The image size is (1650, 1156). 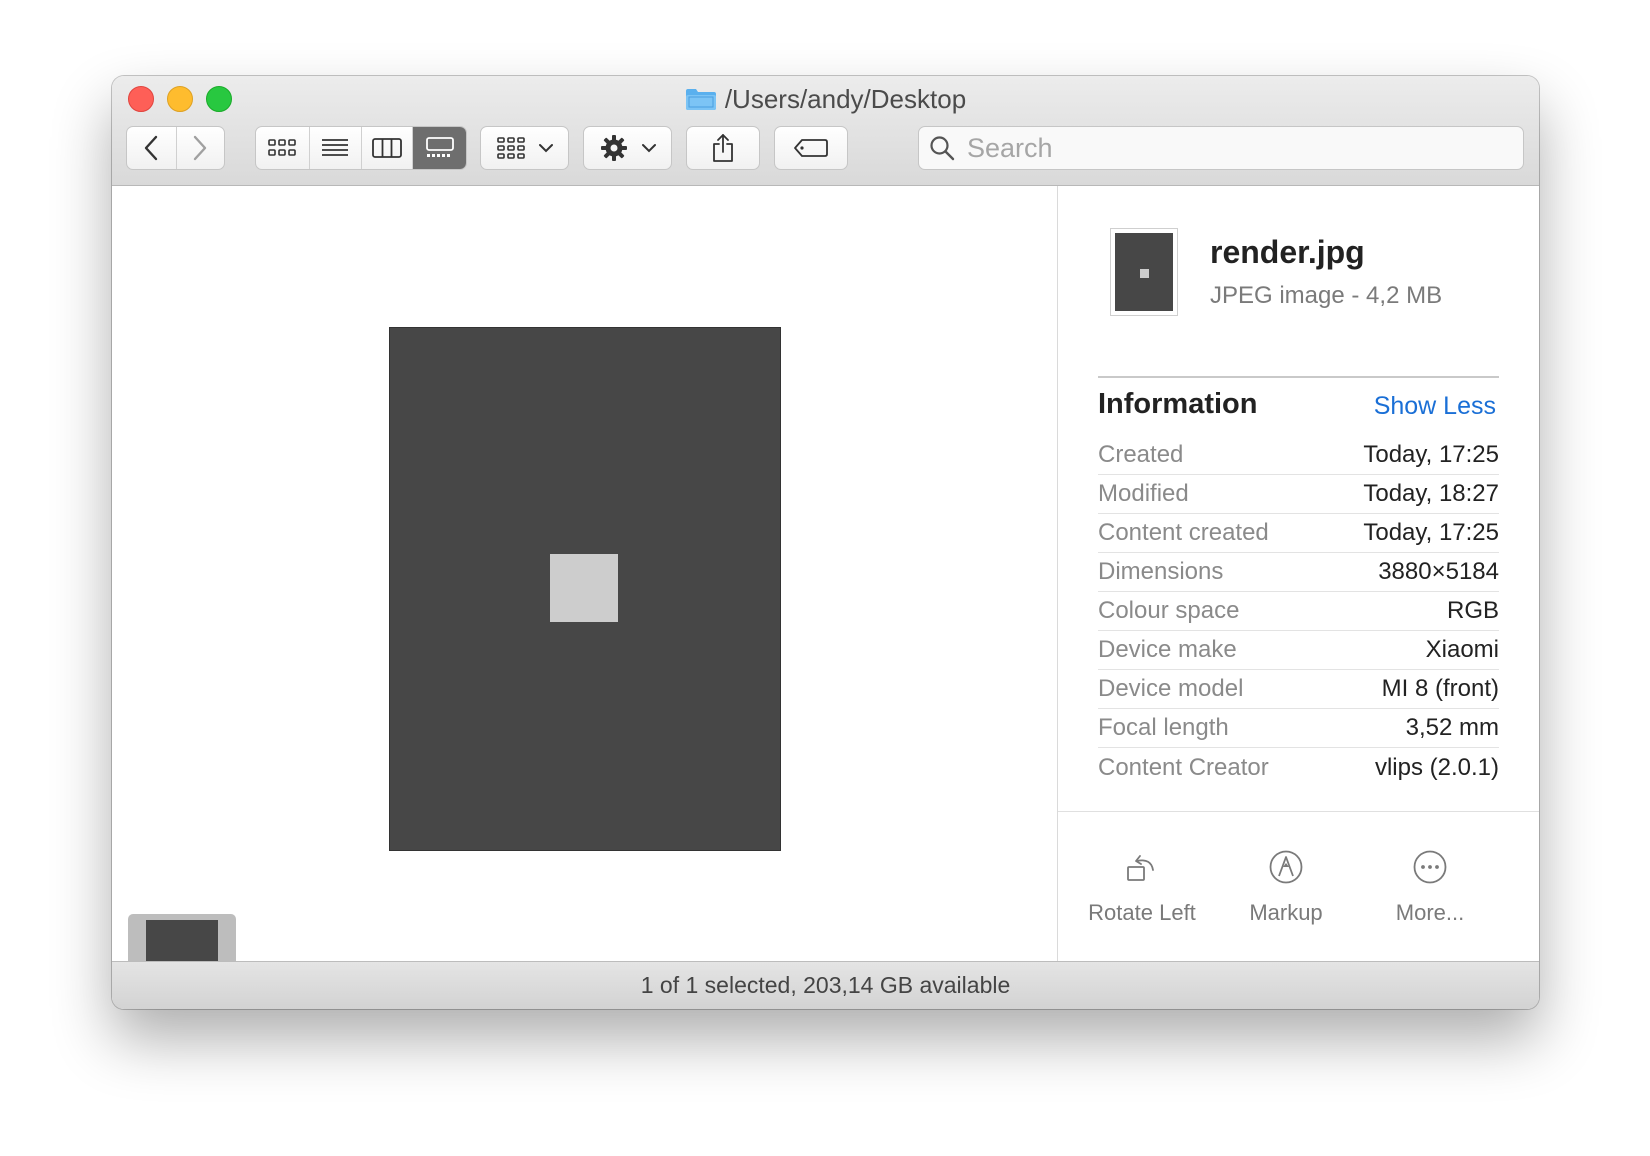 What do you see at coordinates (1161, 571) in the screenshot?
I see `info-key: Dimensions` at bounding box center [1161, 571].